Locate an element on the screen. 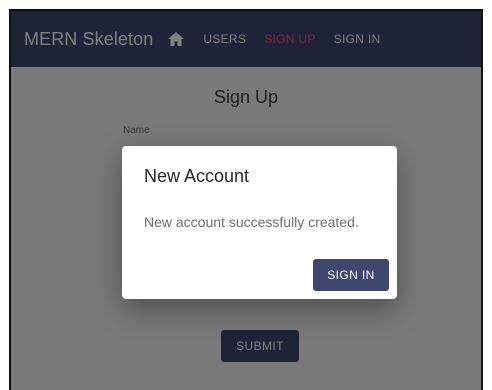  dialog-sign-in-button: SIGN IN is located at coordinates (351, 275).